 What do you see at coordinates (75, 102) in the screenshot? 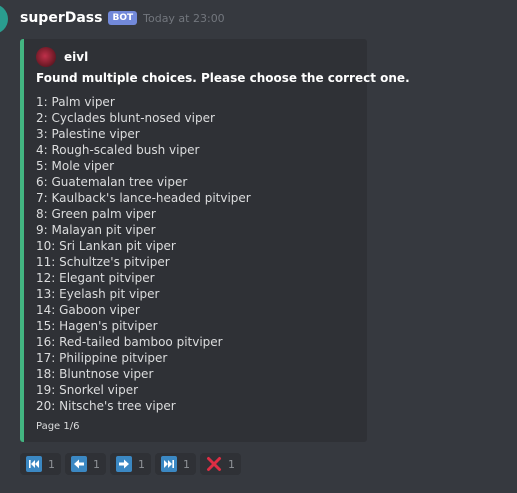
I see `choice-item: 1: Palm viper` at bounding box center [75, 102].